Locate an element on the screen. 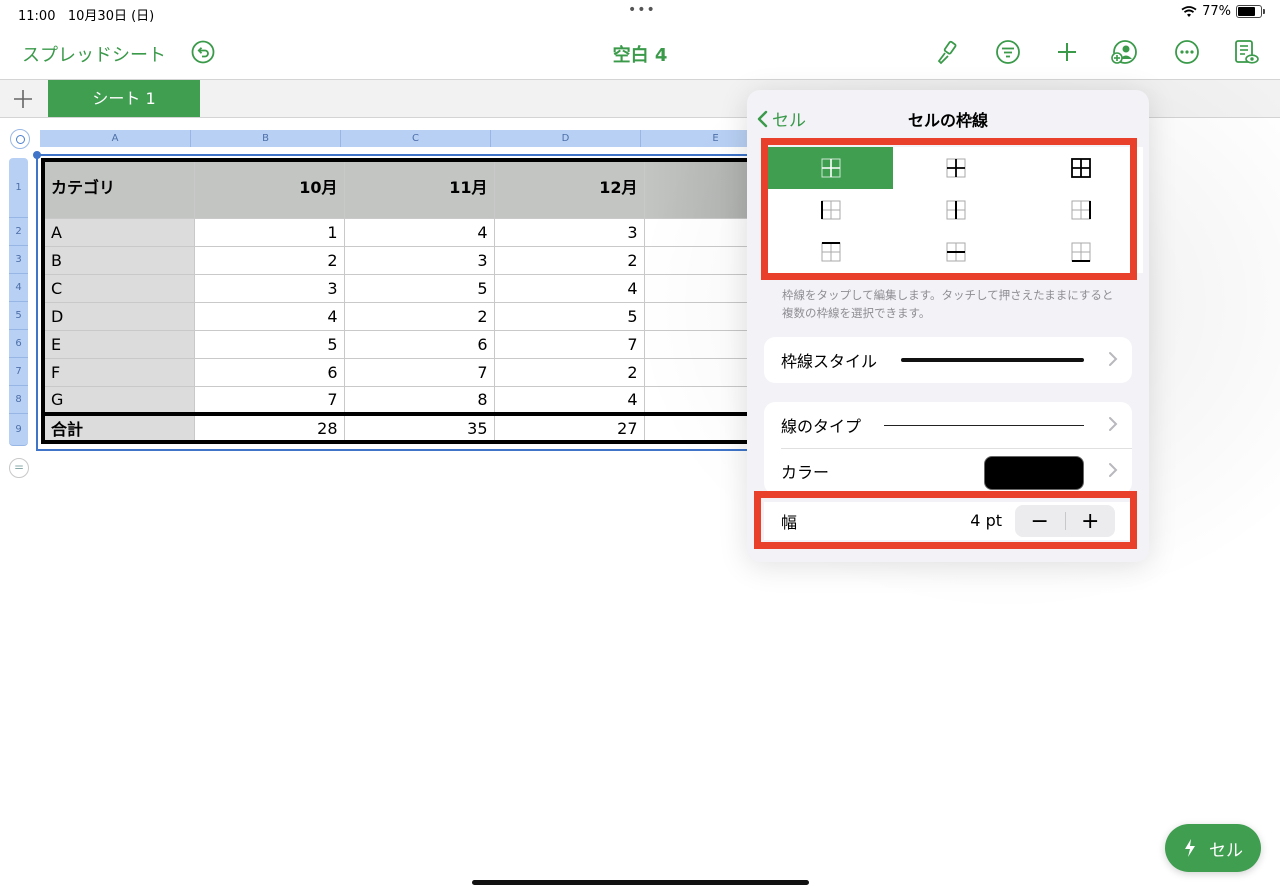  table-row: G 7 8 4 is located at coordinates (418, 400).